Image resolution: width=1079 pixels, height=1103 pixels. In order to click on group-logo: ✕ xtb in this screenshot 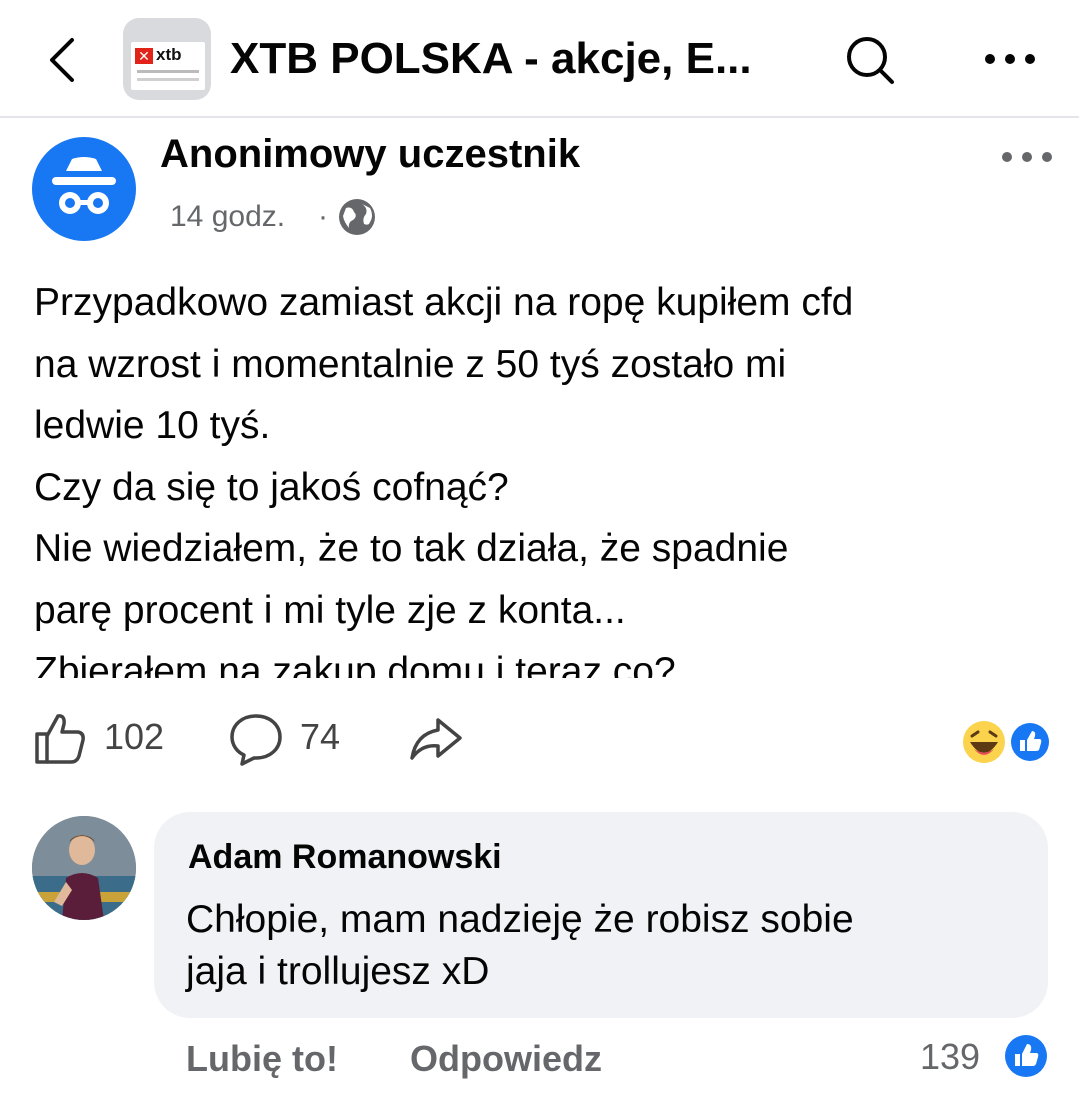, I will do `click(167, 59)`.